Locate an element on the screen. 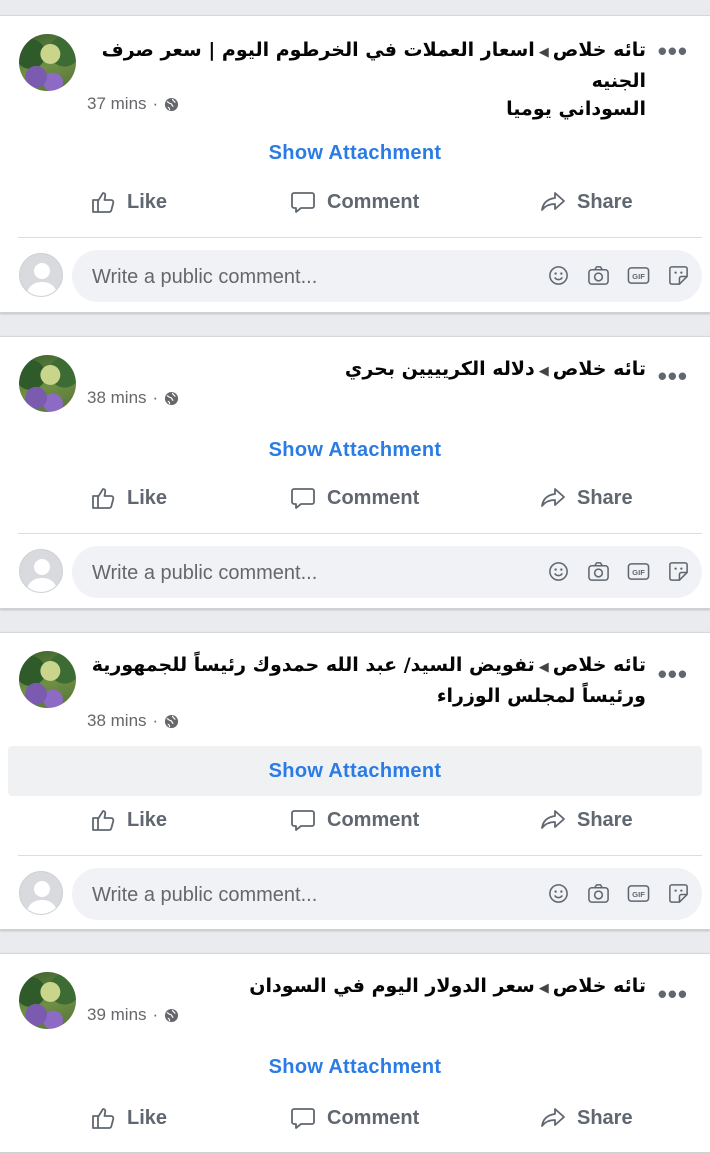 This screenshot has width=710, height=1153. timestamp: 37 mins is located at coordinates (117, 104).